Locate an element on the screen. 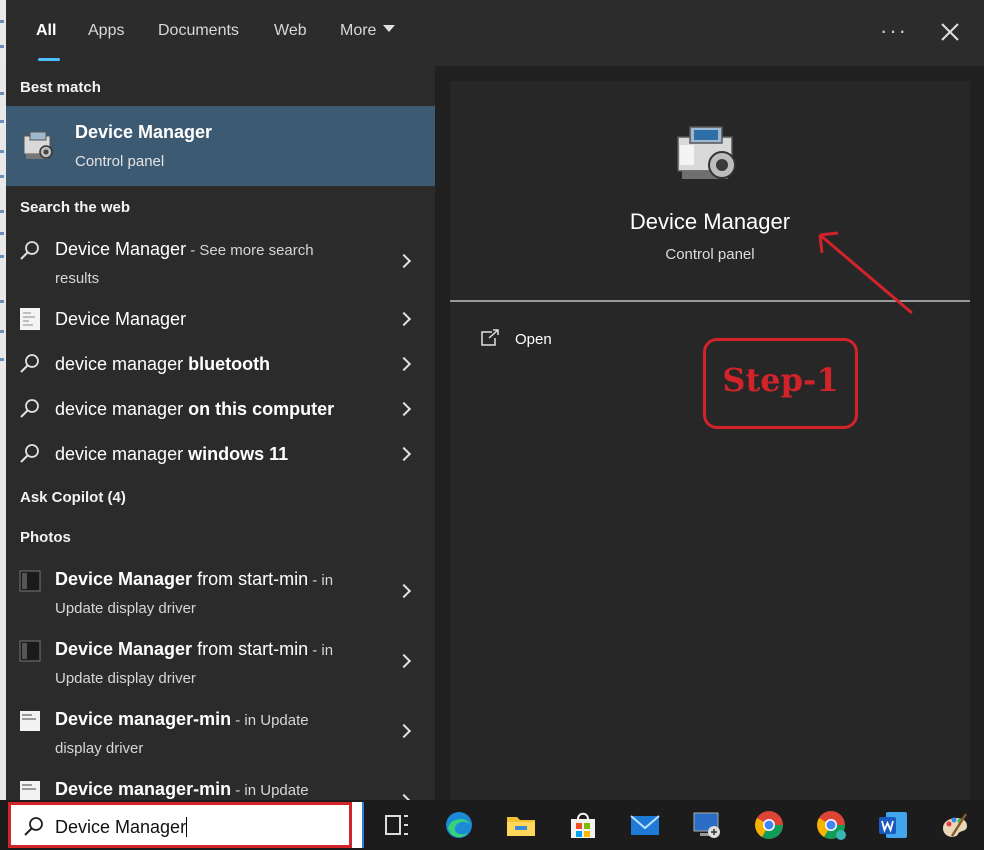  paint-icon is located at coordinates (955, 825).